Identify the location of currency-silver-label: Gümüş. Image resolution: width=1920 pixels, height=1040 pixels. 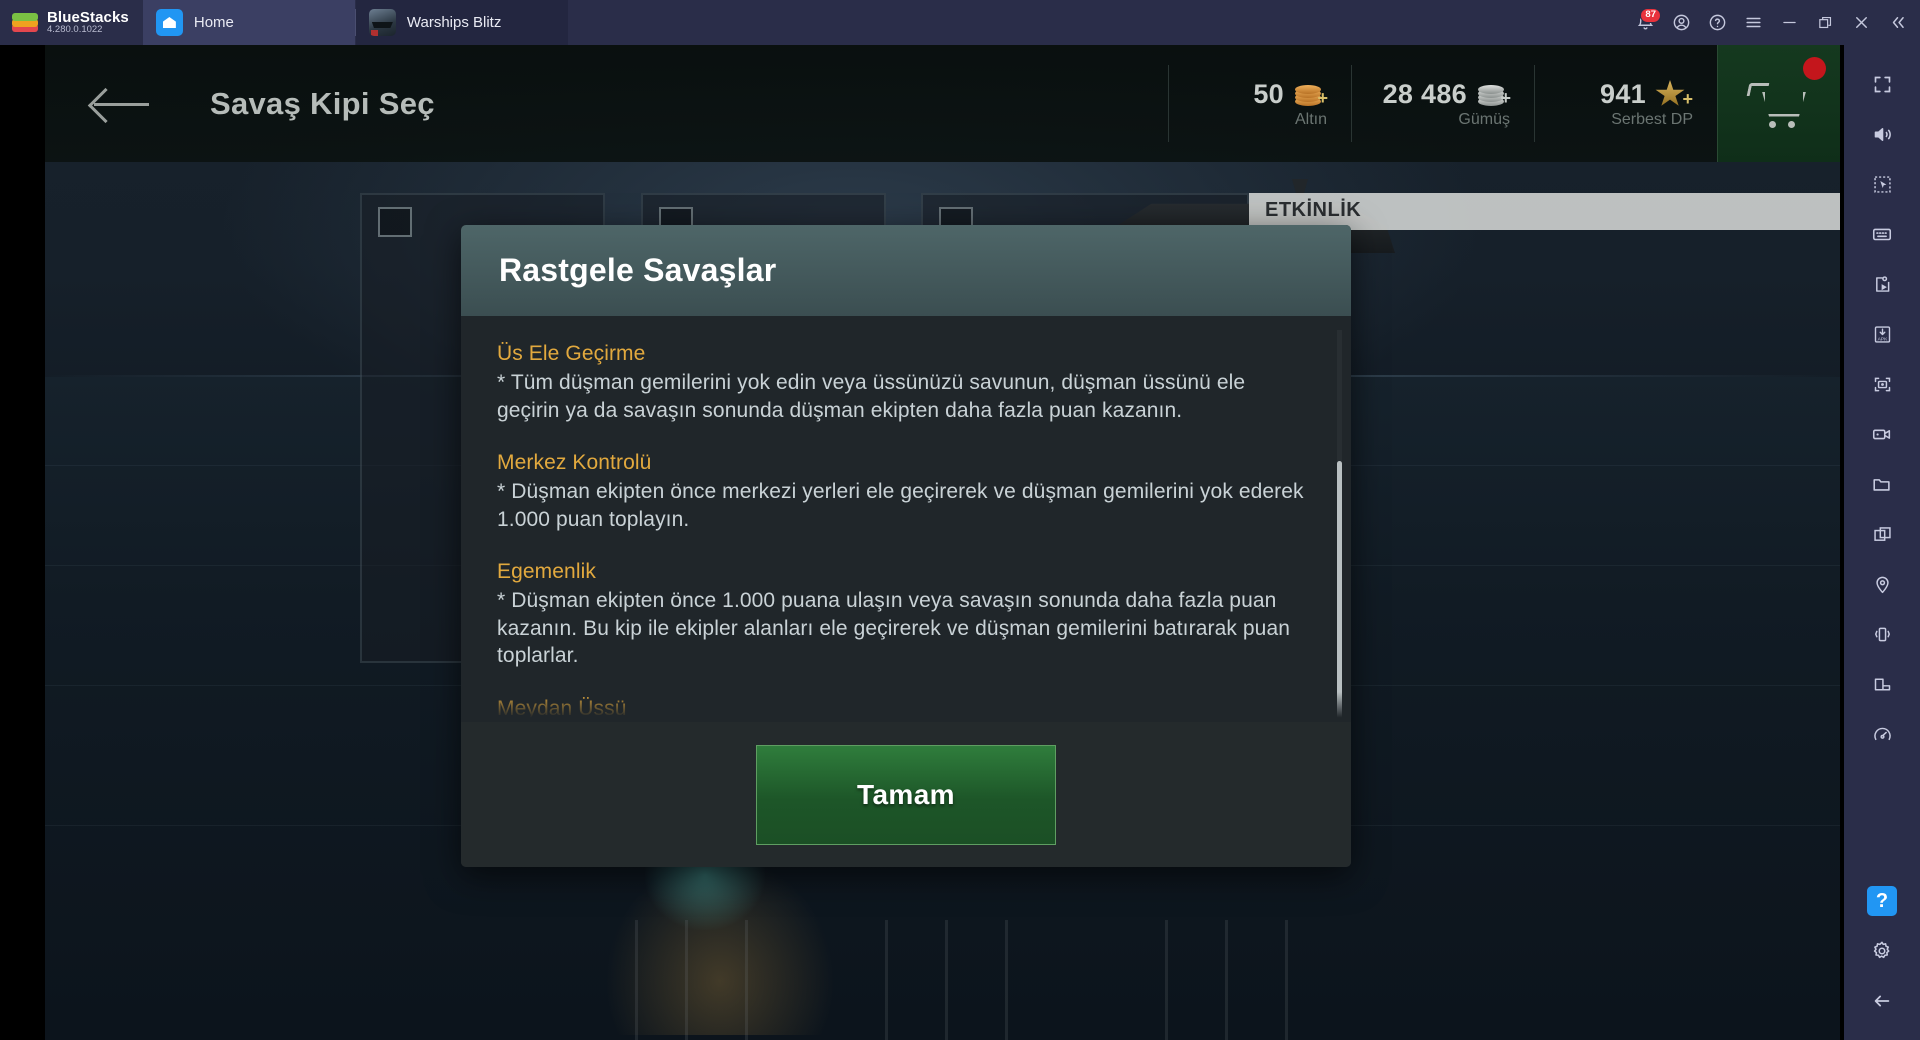
(1484, 119).